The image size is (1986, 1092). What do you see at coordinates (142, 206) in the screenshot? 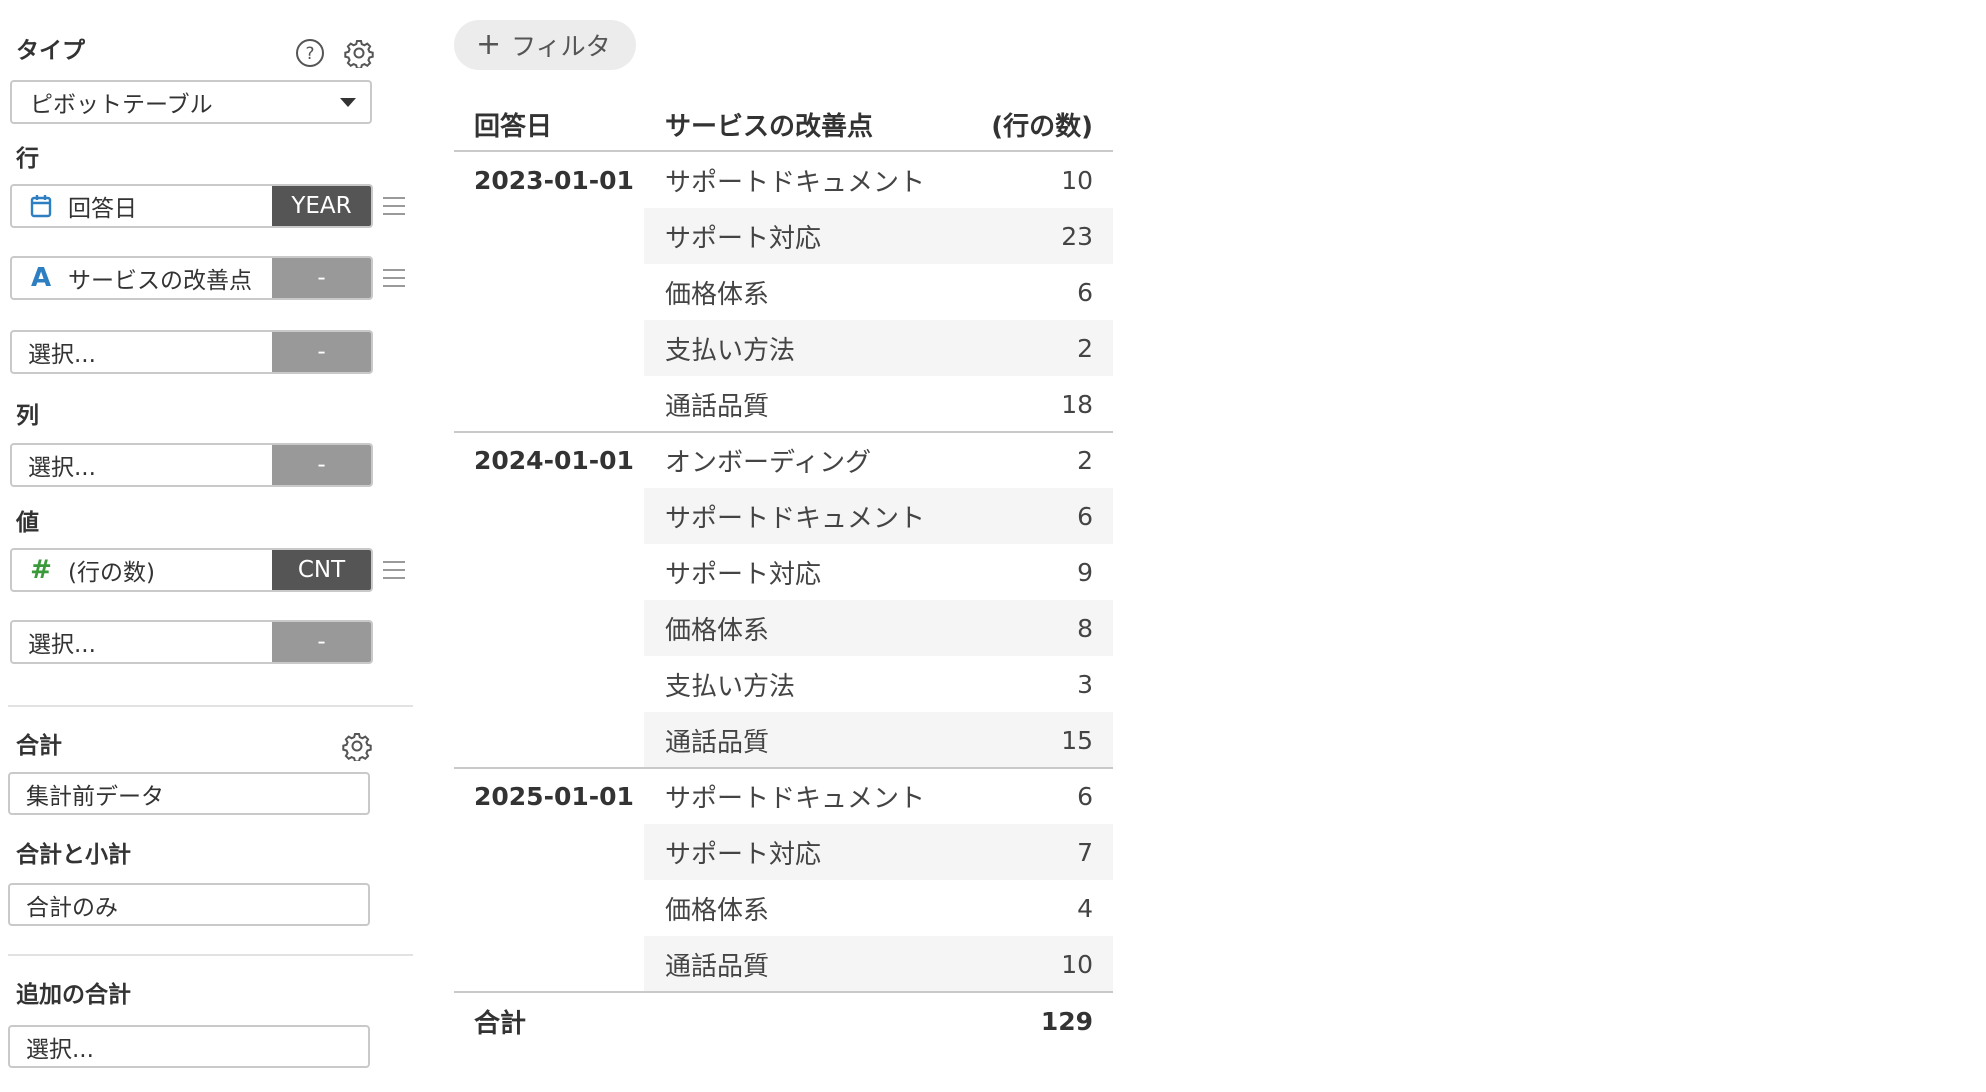
I see `row-field-main: 回答日` at bounding box center [142, 206].